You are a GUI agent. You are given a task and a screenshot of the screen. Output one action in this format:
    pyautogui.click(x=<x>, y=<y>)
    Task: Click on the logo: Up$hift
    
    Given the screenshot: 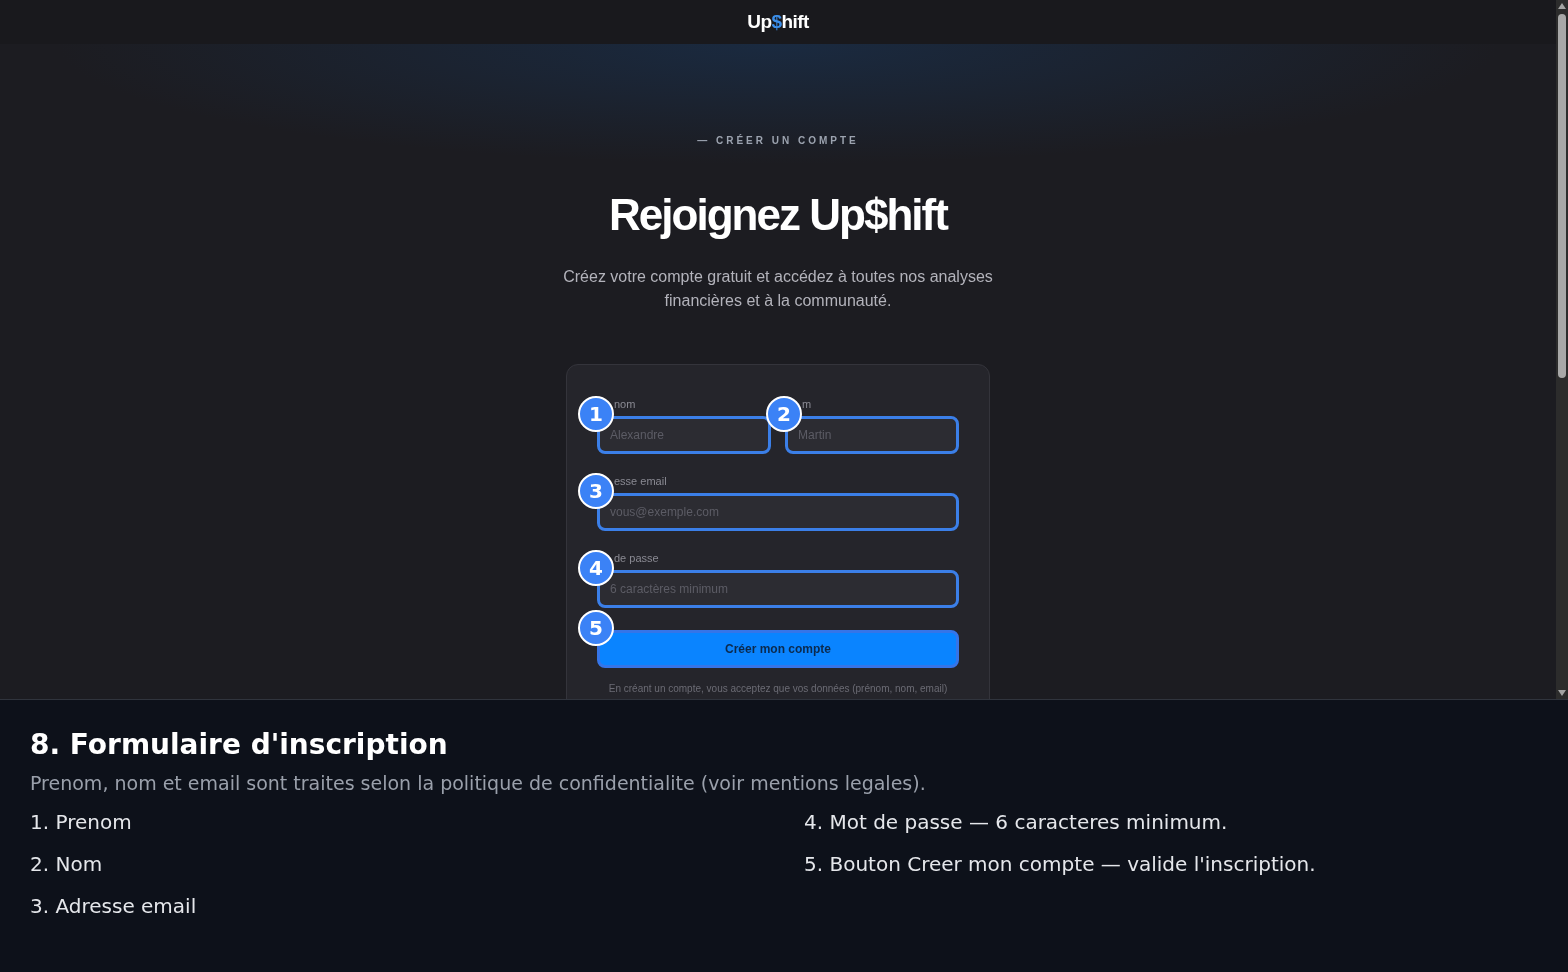 What is the action you would take?
    pyautogui.click(x=778, y=22)
    